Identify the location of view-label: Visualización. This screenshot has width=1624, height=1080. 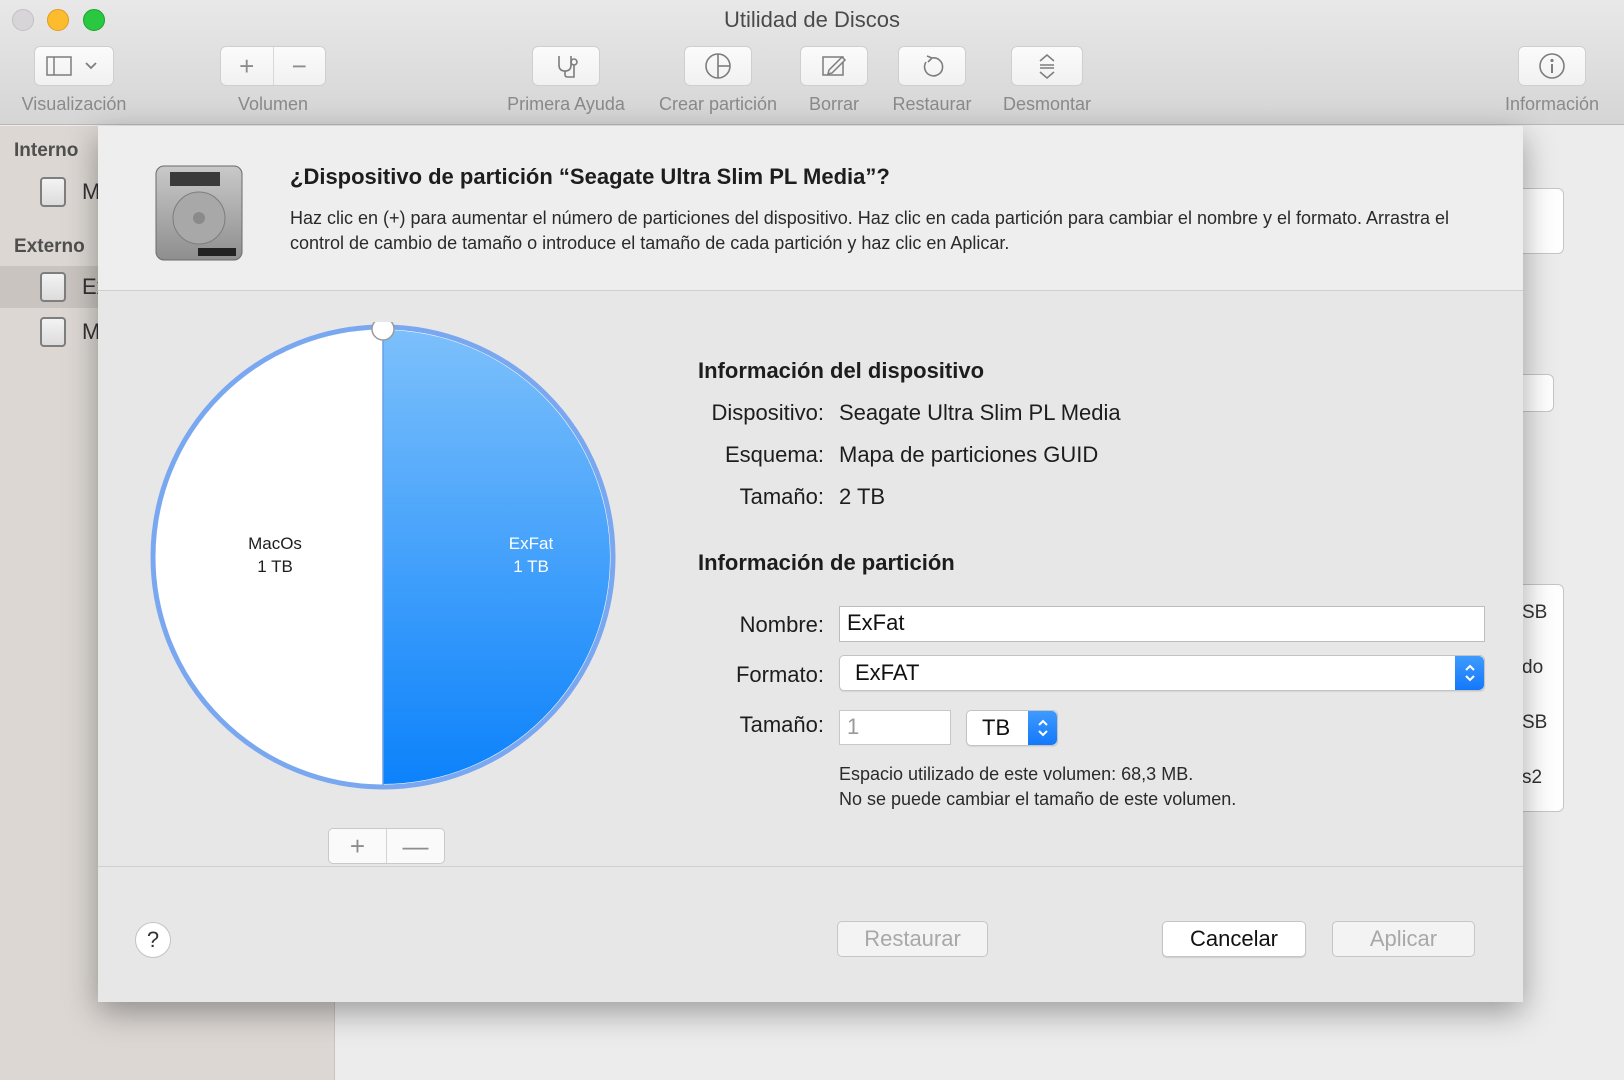
(74, 104).